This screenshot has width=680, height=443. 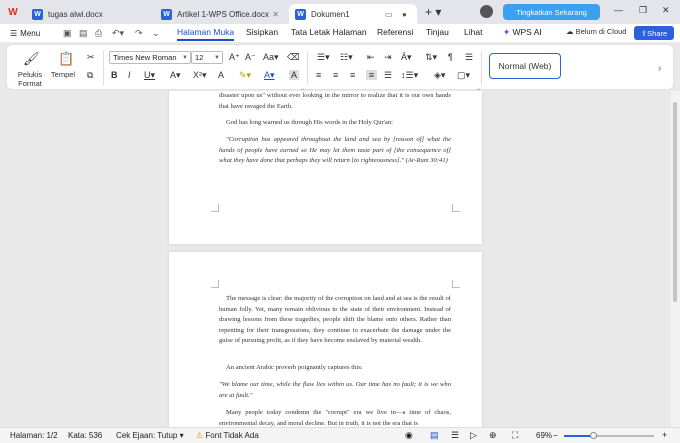 I want to click on cloud-icon: ☁, so click(x=571, y=31).